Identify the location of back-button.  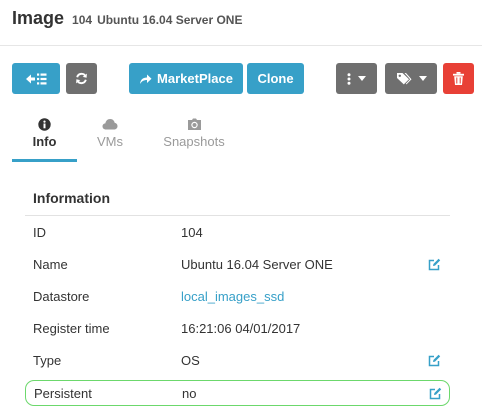
(36, 78).